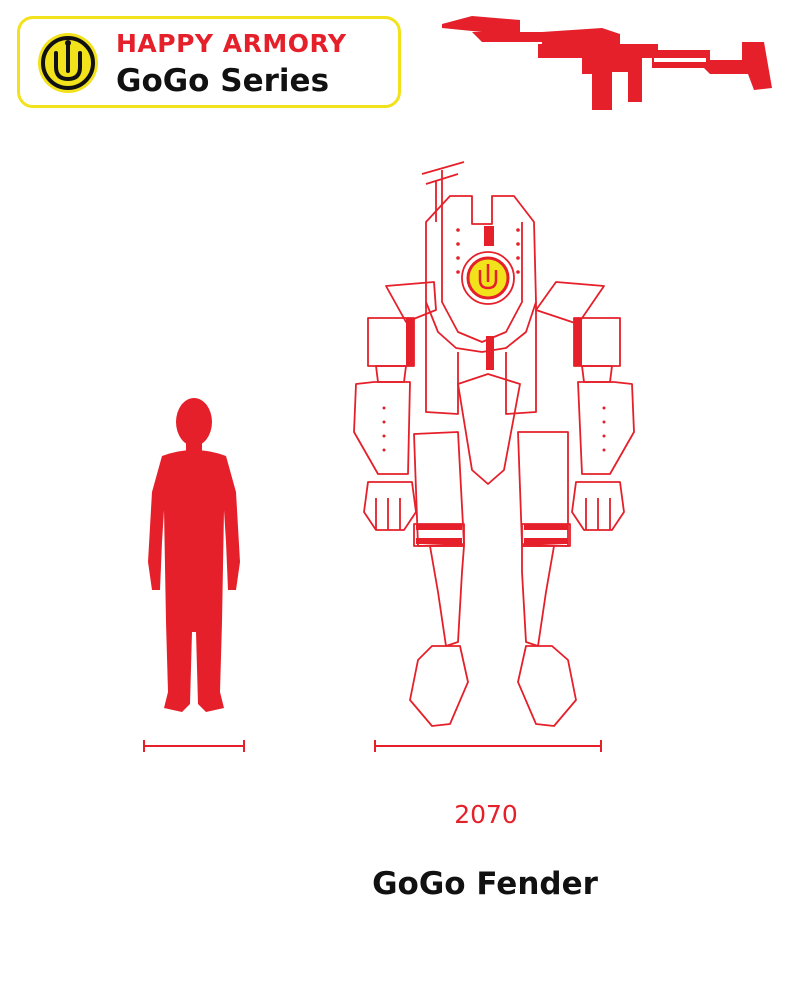 This screenshot has width=798, height=994. What do you see at coordinates (194, 746) in the screenshot?
I see `human-scale-bar` at bounding box center [194, 746].